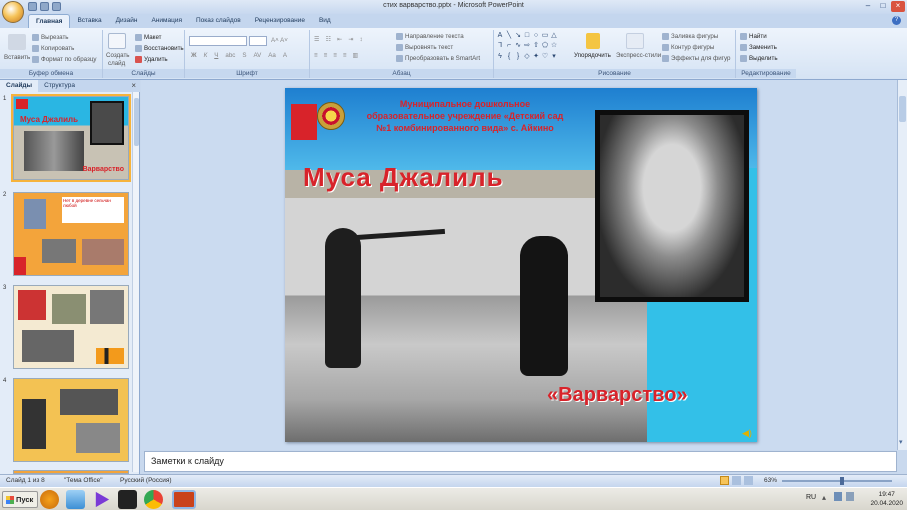 The image size is (907, 510). I want to click on office-button, so click(13, 12).